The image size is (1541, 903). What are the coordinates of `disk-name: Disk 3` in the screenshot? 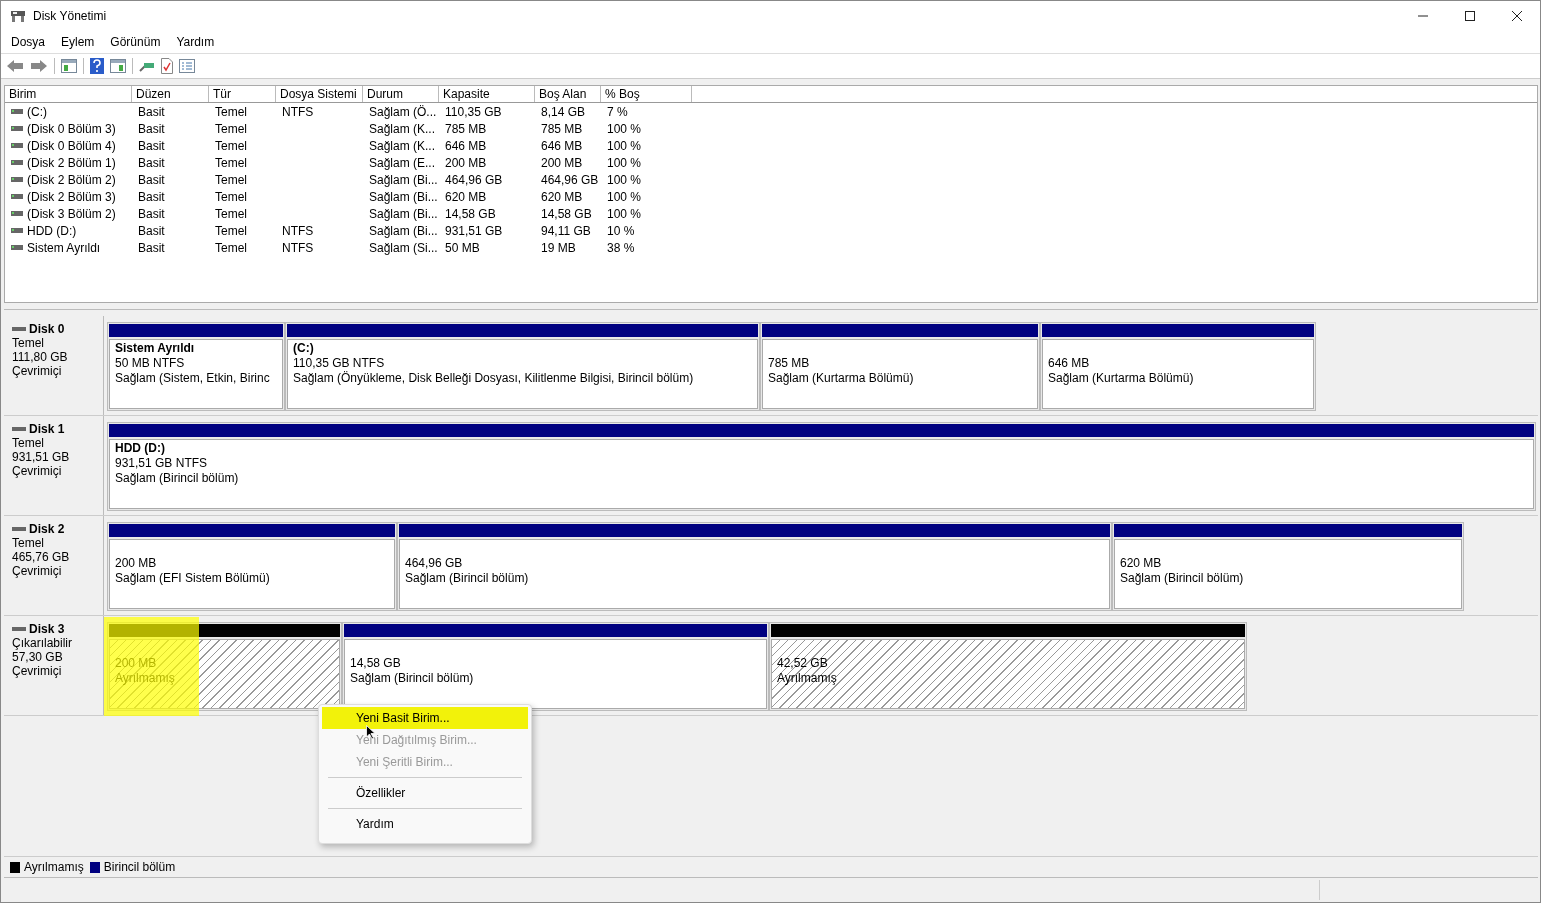 It's located at (47, 629).